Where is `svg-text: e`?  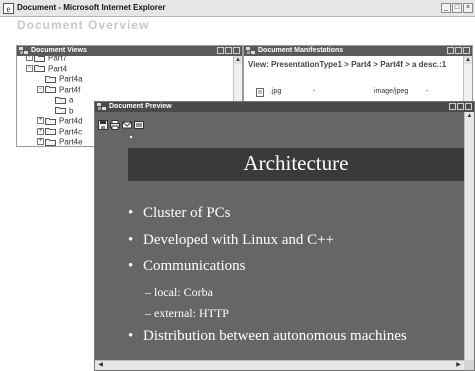 svg-text: e is located at coordinates (9, 9).